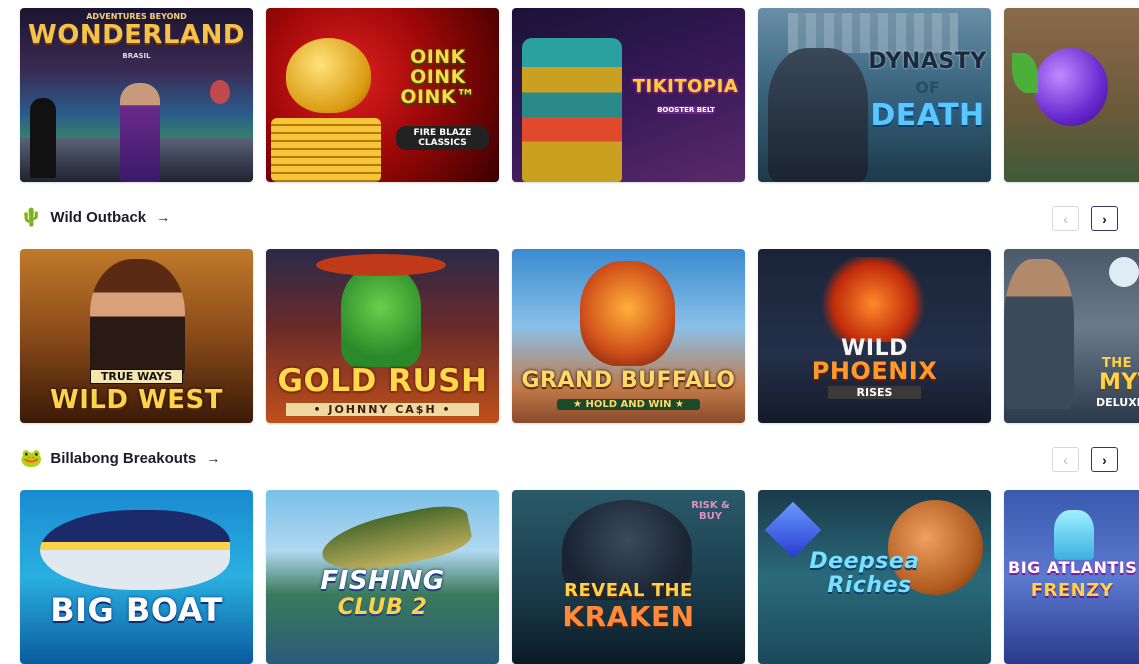  I want to click on golden-pig, so click(328, 75).